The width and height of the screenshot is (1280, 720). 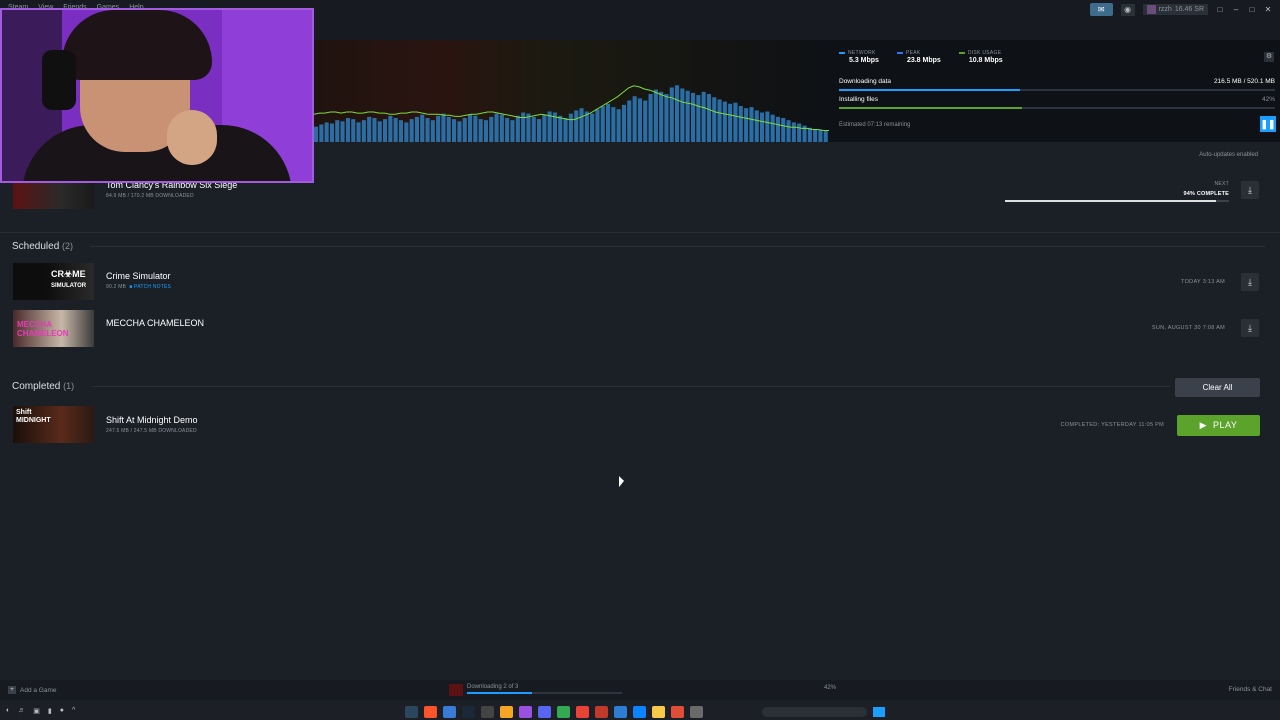 What do you see at coordinates (1252, 9) in the screenshot?
I see `maximize-icon: □` at bounding box center [1252, 9].